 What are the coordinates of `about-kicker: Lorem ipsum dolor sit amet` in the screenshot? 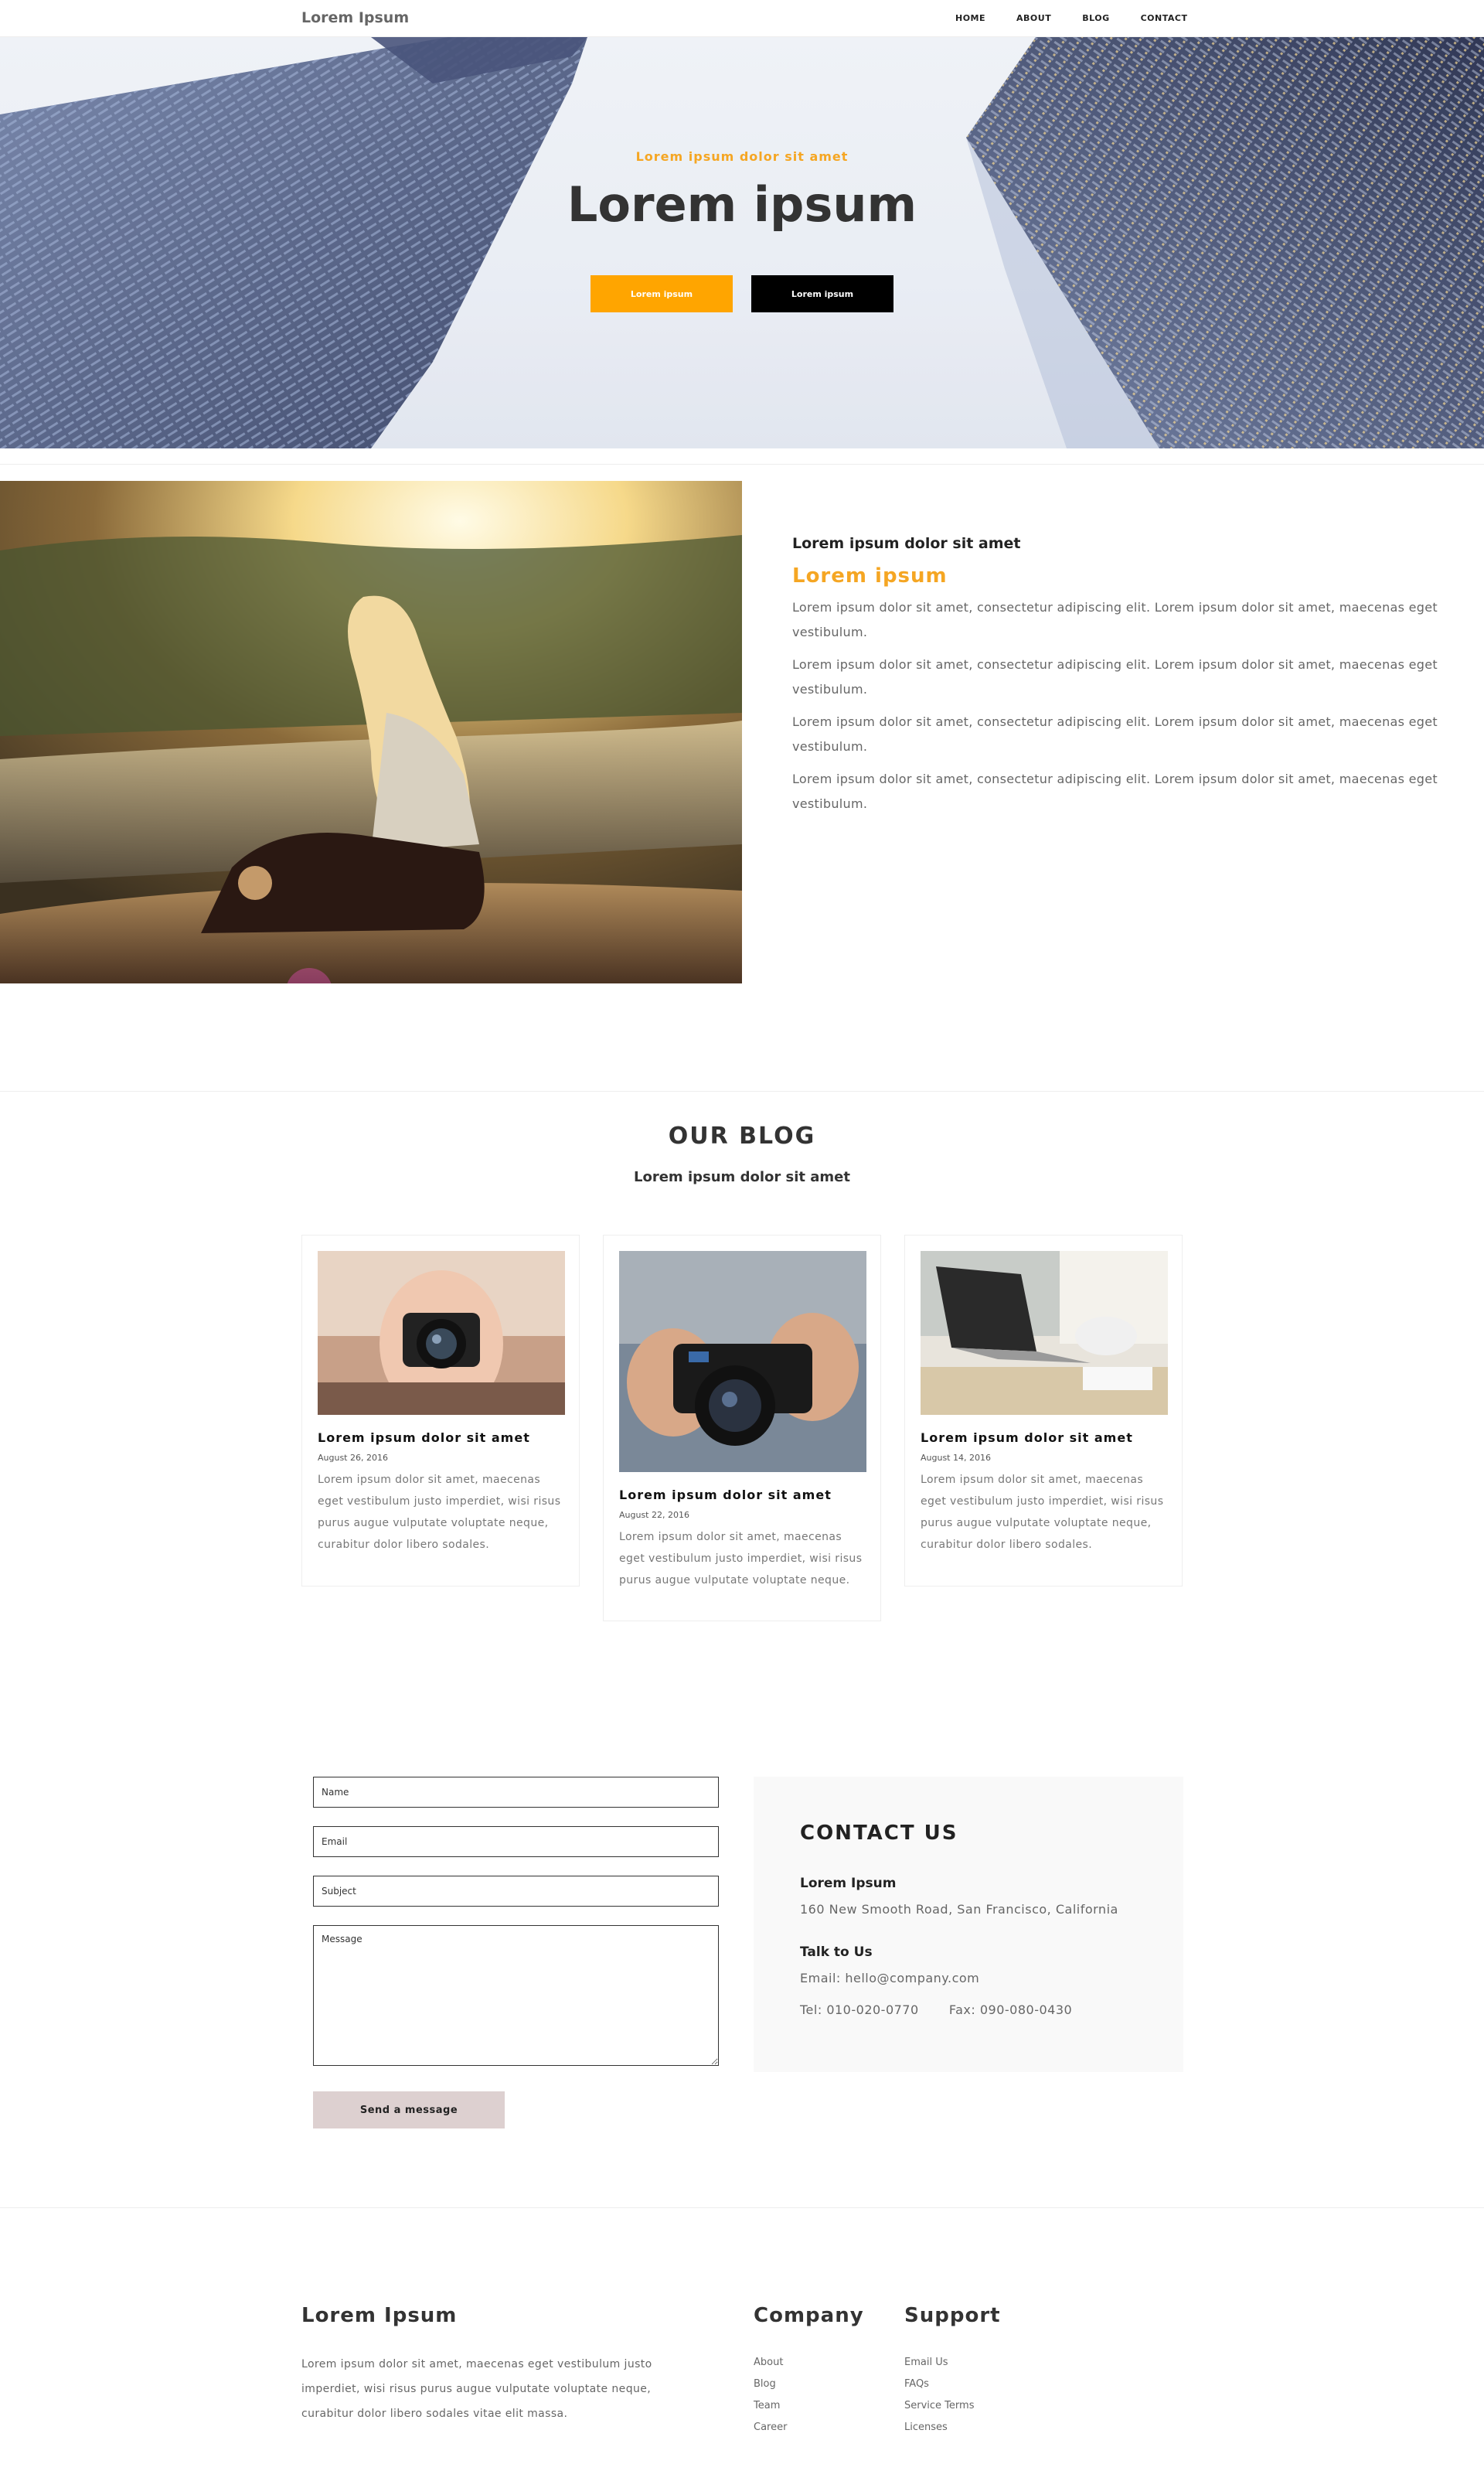 It's located at (906, 543).